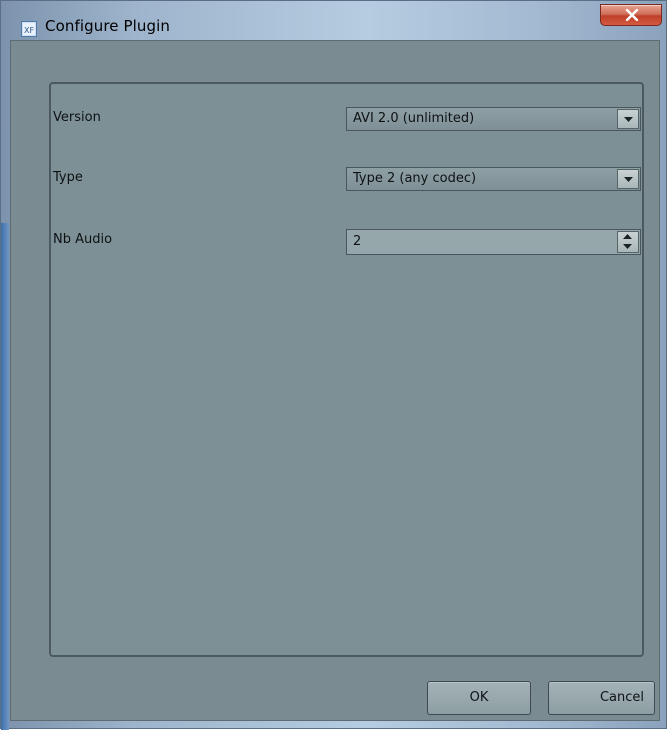  Describe the element at coordinates (5, 476) in the screenshot. I see `window-frame-accent` at that location.